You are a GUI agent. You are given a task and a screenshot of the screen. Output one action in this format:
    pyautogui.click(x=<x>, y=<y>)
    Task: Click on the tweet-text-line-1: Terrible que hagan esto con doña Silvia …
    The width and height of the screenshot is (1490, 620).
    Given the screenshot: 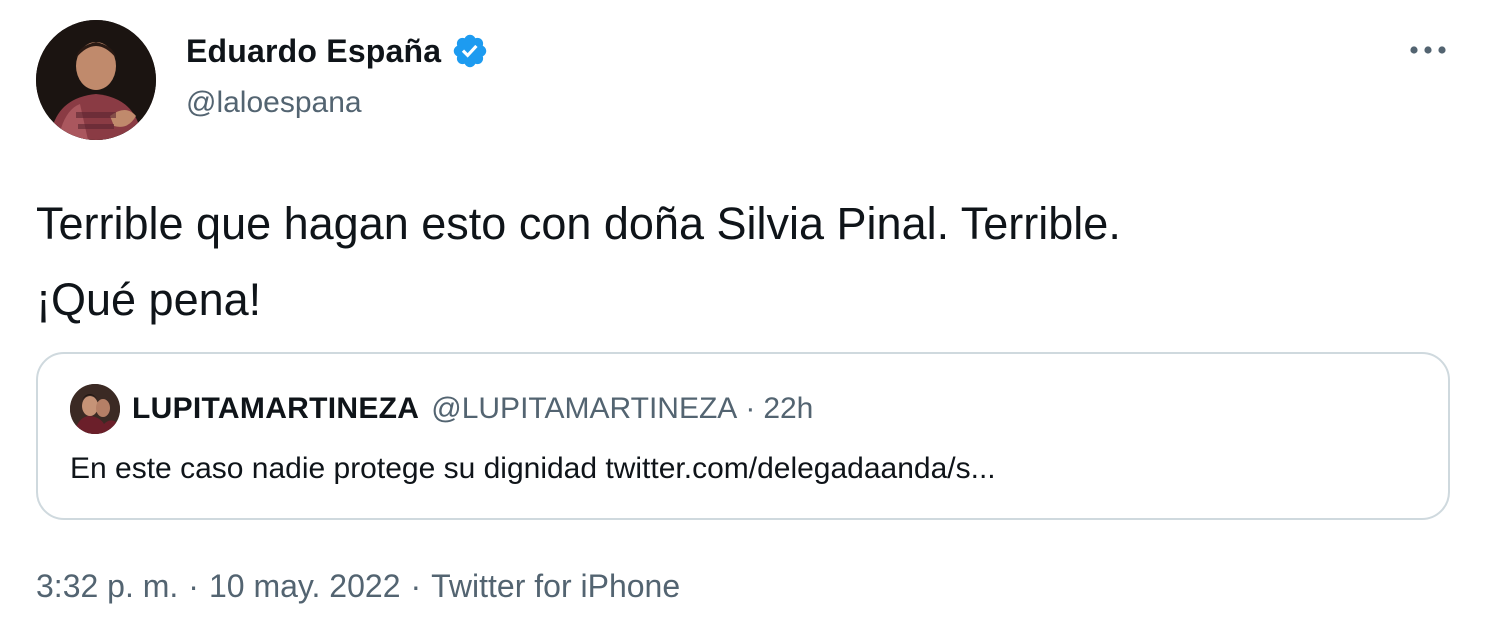 What is the action you would take?
    pyautogui.click(x=578, y=223)
    